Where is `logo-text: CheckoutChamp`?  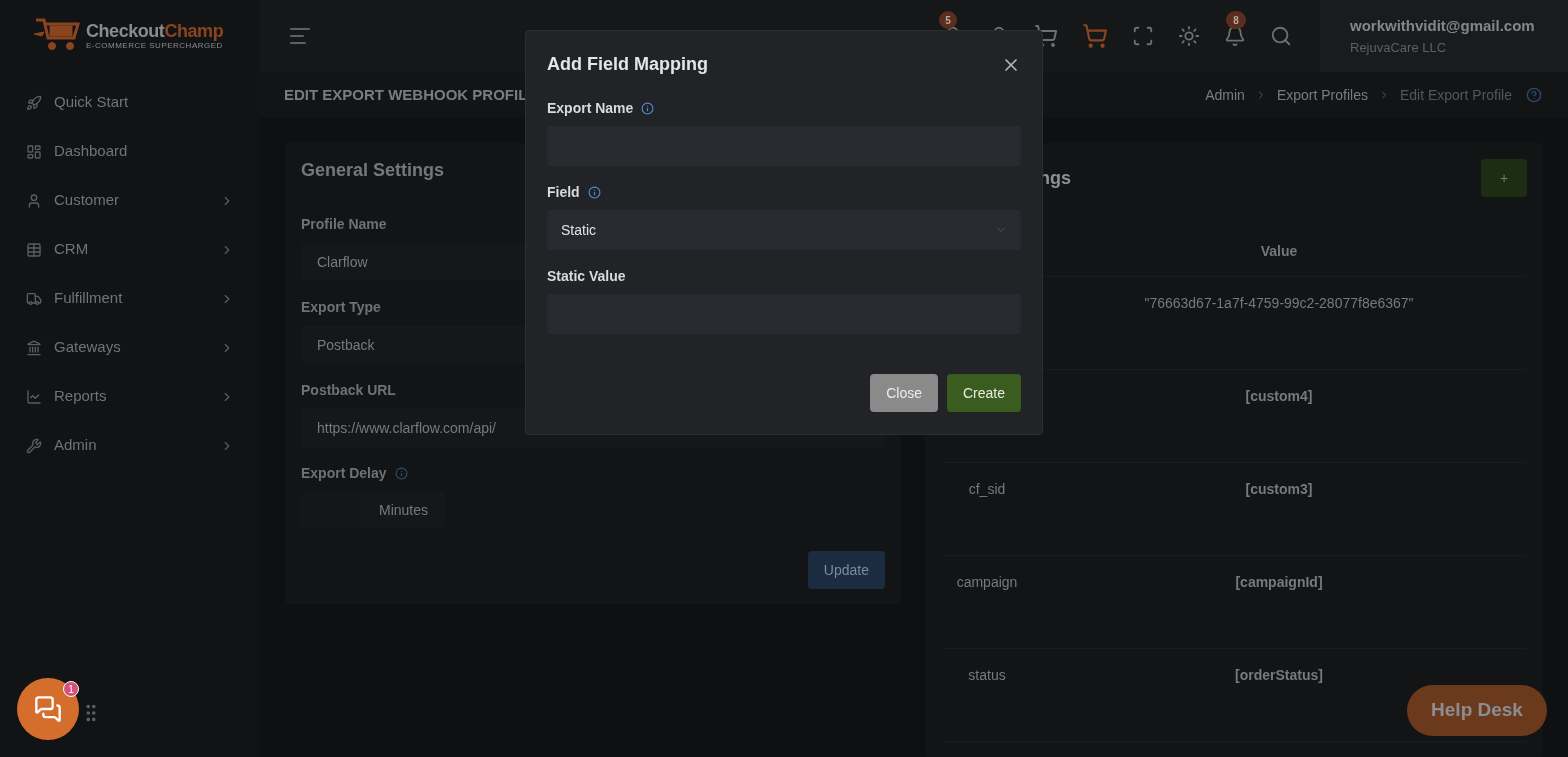 logo-text: CheckoutChamp is located at coordinates (155, 31).